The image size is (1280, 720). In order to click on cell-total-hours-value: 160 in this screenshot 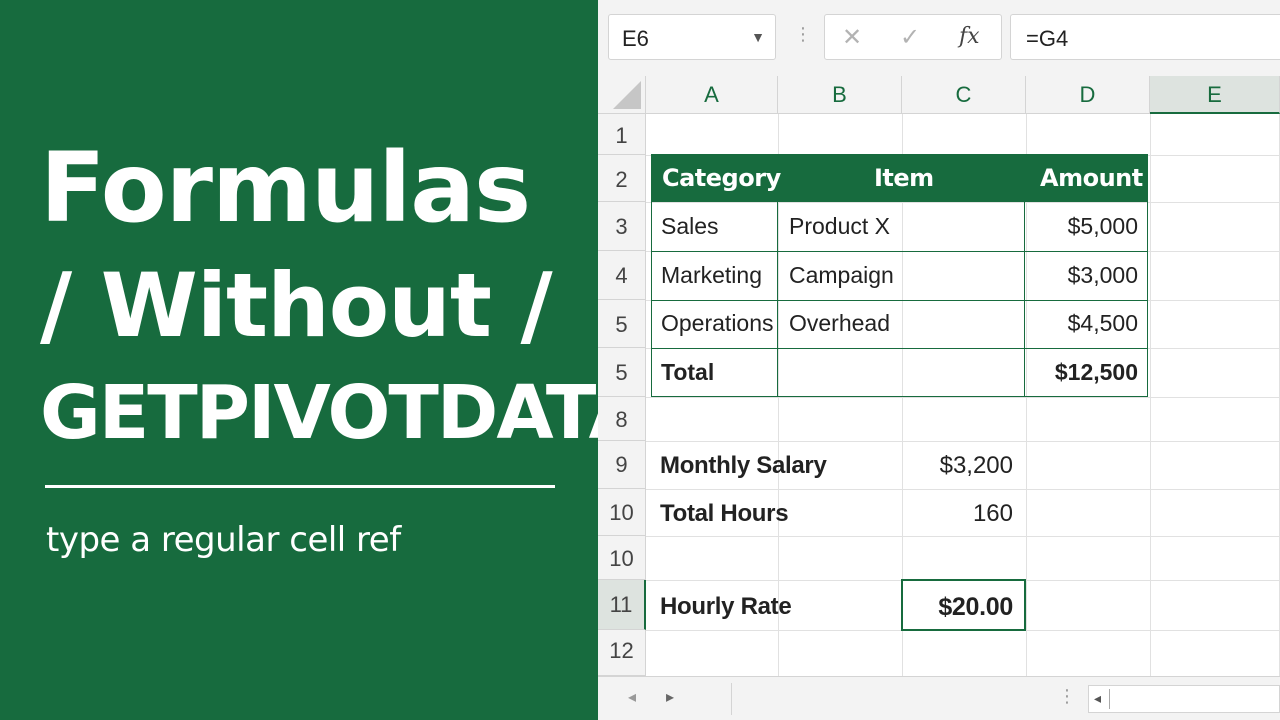, I will do `click(993, 514)`.